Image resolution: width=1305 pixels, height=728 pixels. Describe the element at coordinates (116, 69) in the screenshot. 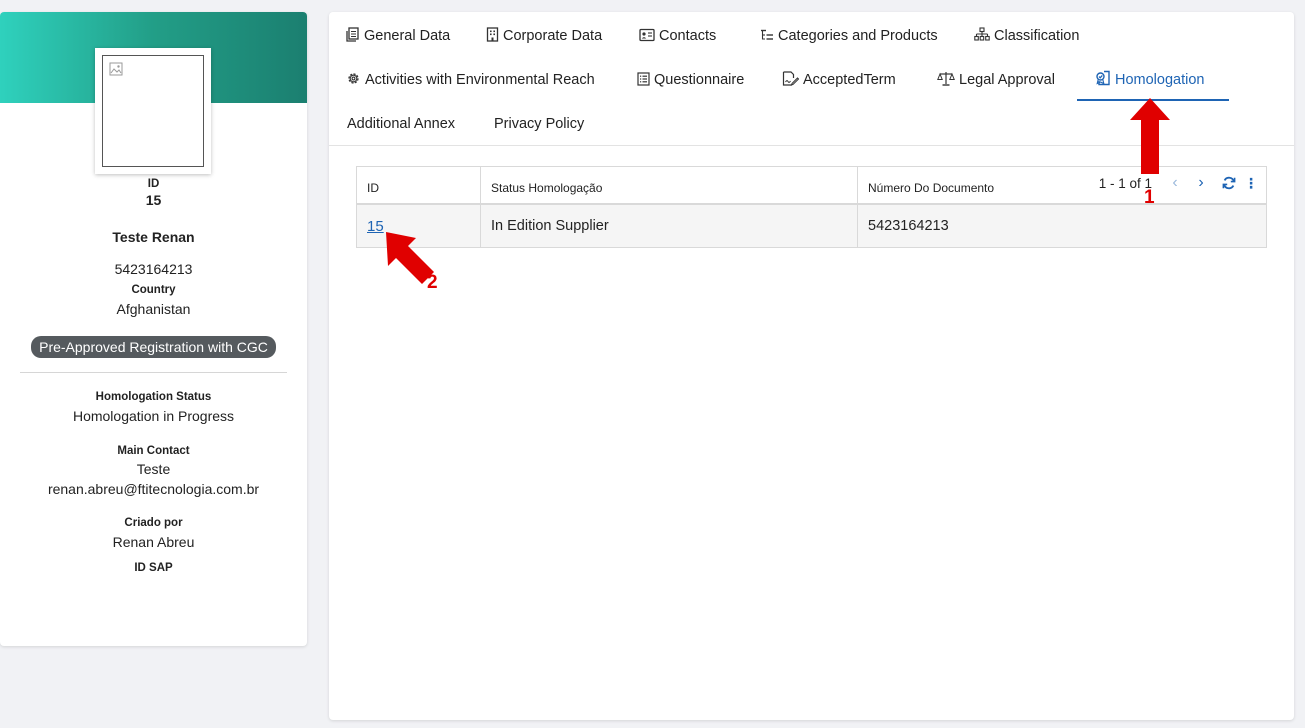

I see `broken-image-icon` at that location.